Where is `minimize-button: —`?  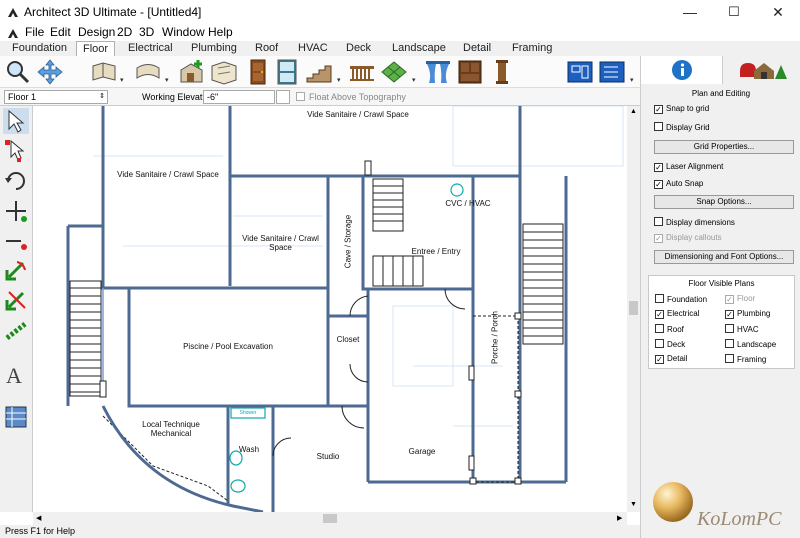 minimize-button: — is located at coordinates (690, 12).